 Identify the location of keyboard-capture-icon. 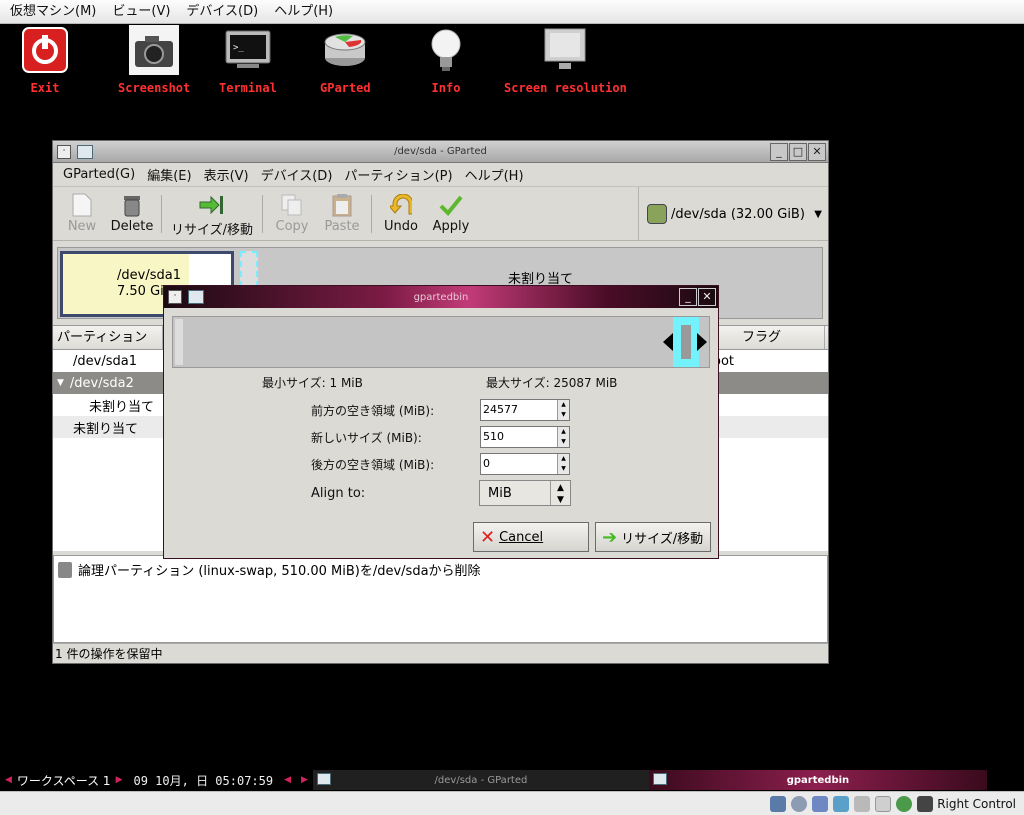
(925, 803).